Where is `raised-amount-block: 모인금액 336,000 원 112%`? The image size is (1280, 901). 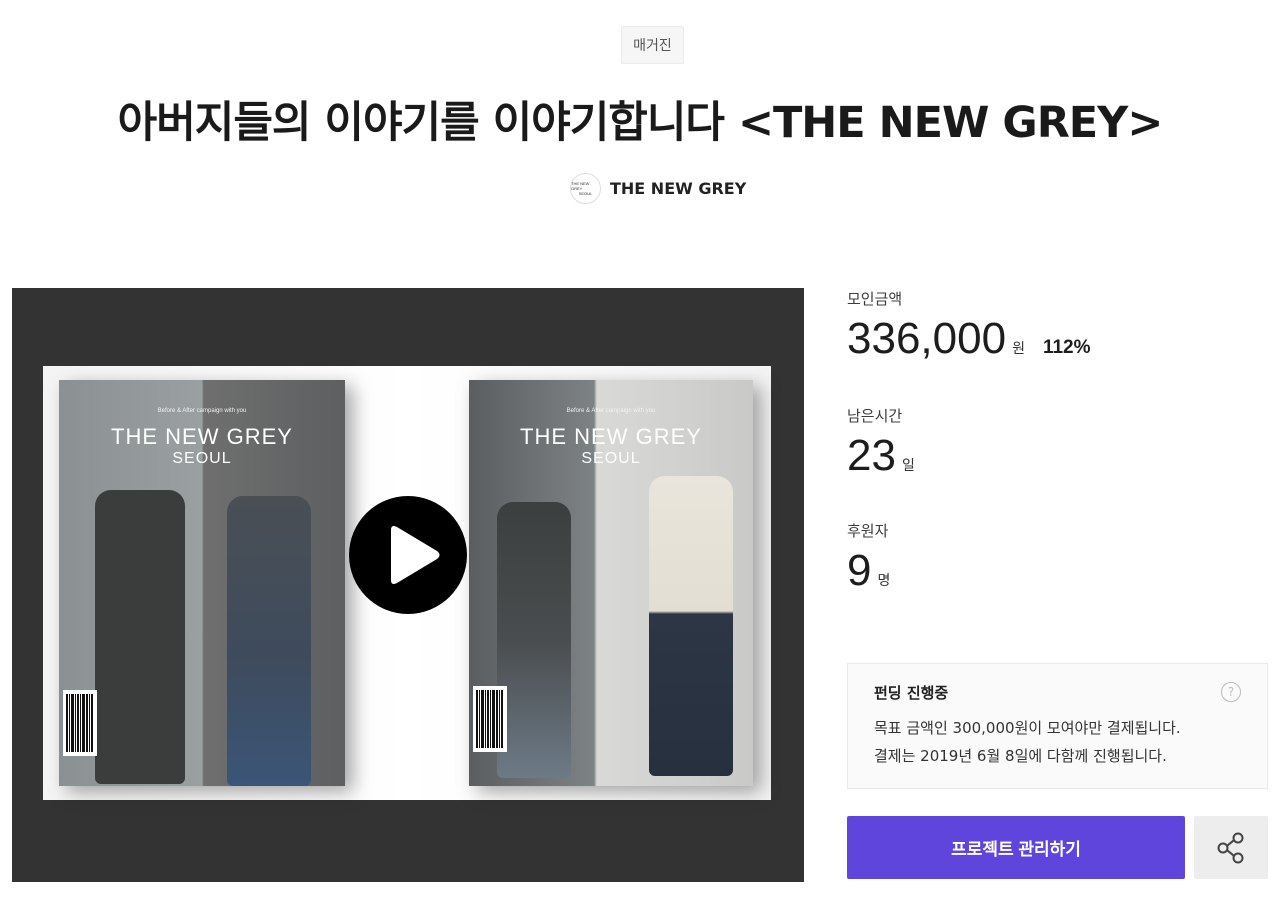
raised-amount-block: 모인금액 336,000 원 112% is located at coordinates (969, 324).